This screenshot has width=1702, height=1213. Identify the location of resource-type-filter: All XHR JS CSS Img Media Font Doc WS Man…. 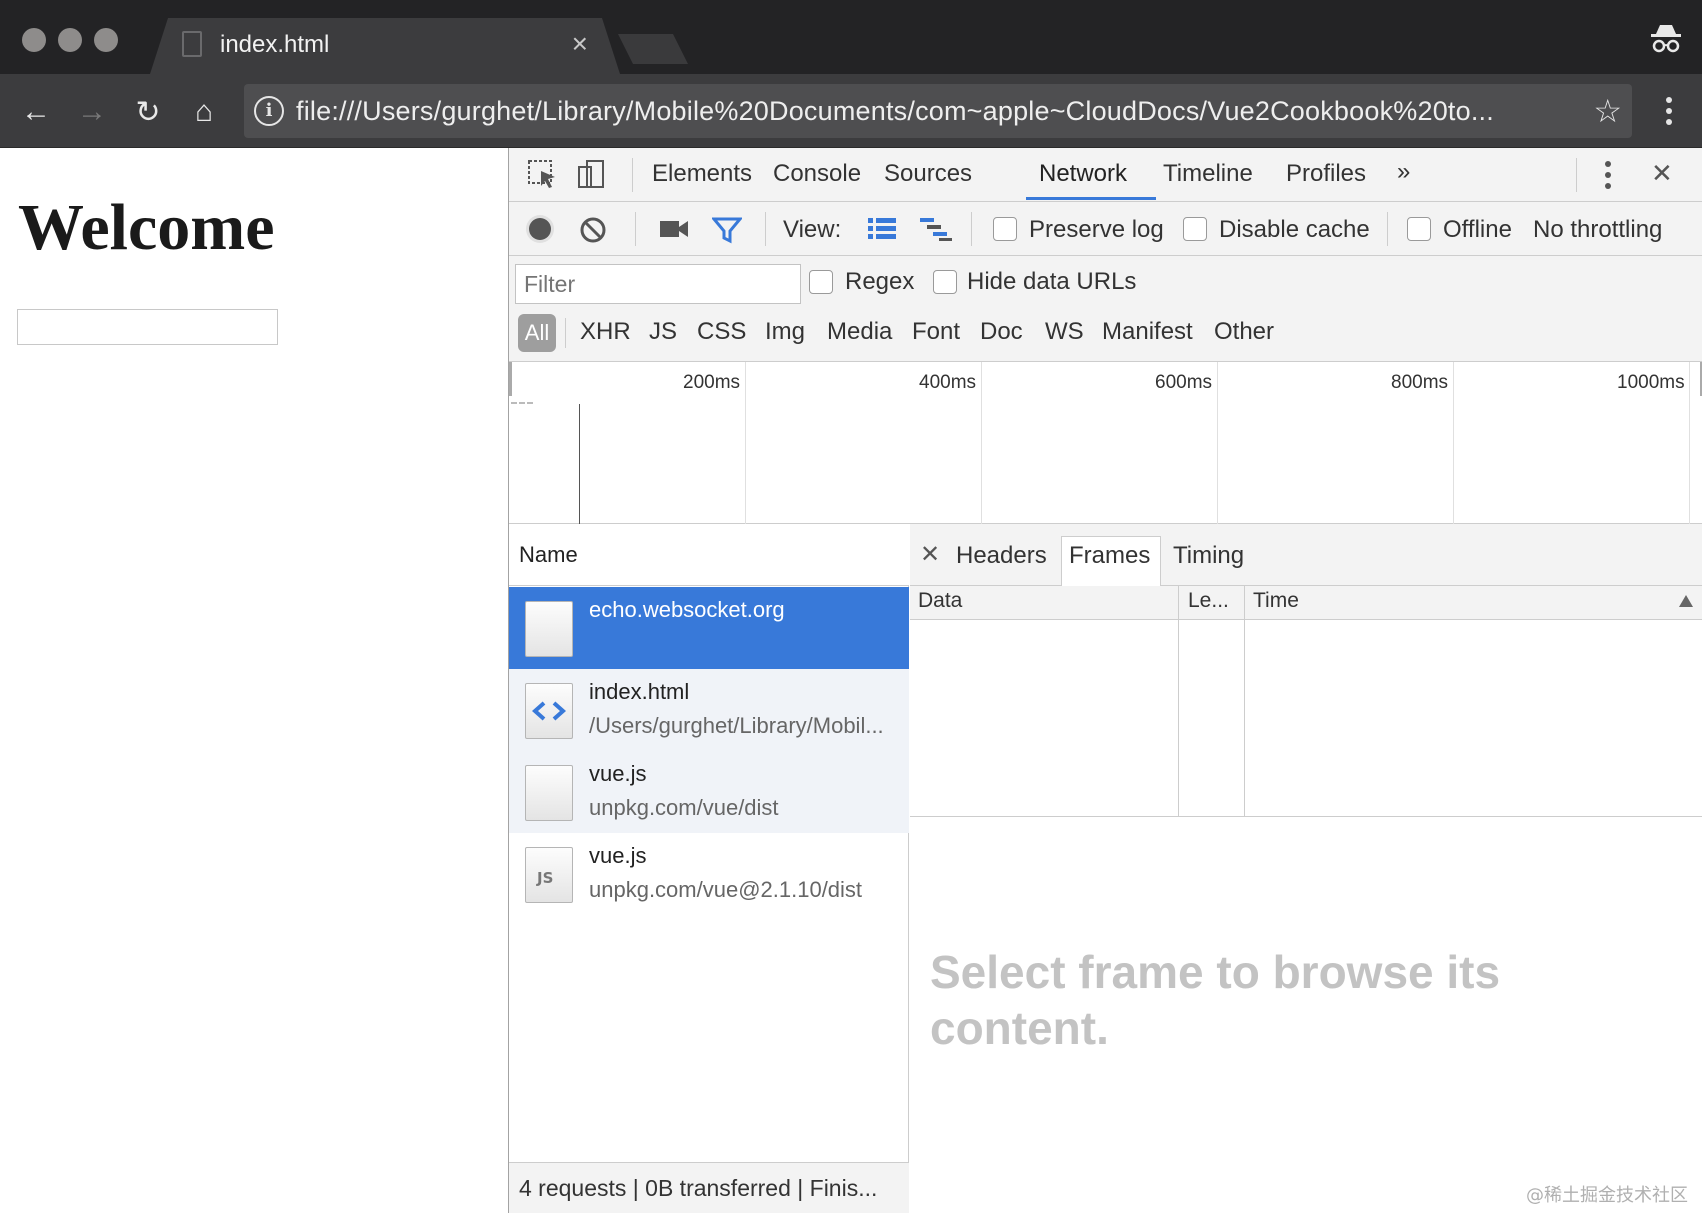
(1105, 334).